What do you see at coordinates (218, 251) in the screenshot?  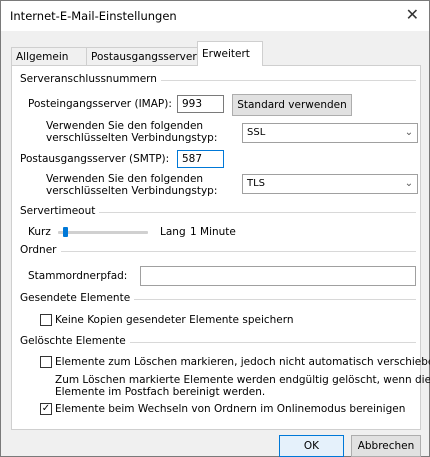 I see `section-rule` at bounding box center [218, 251].